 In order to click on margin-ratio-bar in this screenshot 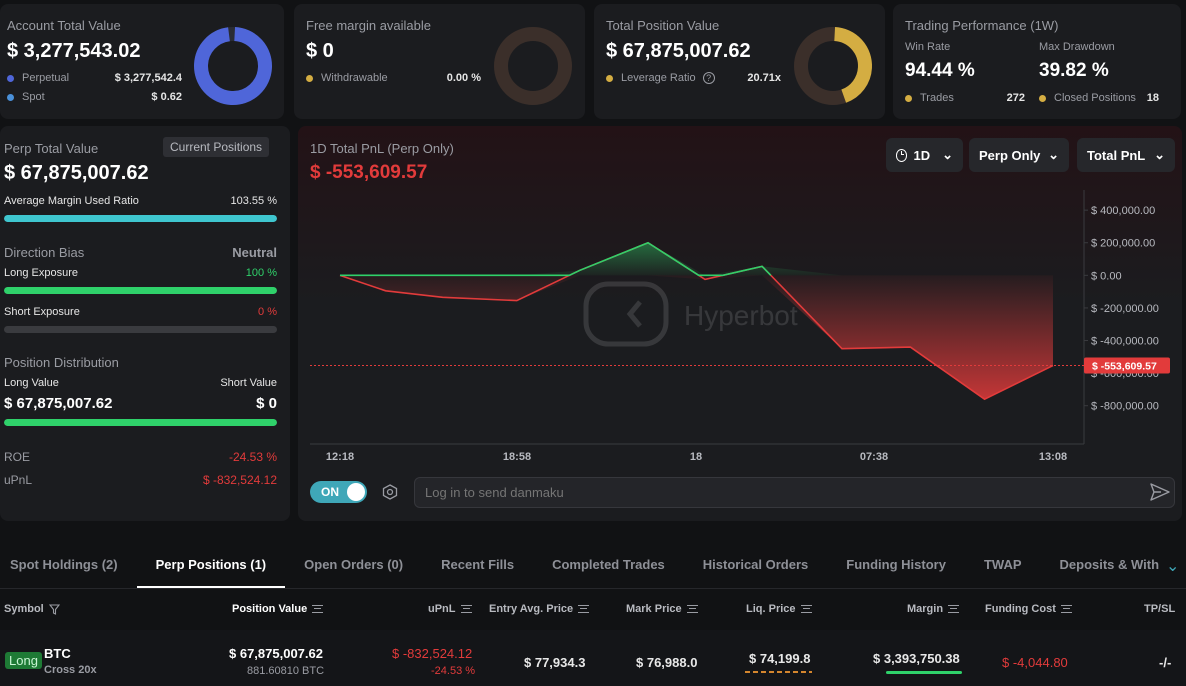, I will do `click(140, 218)`.